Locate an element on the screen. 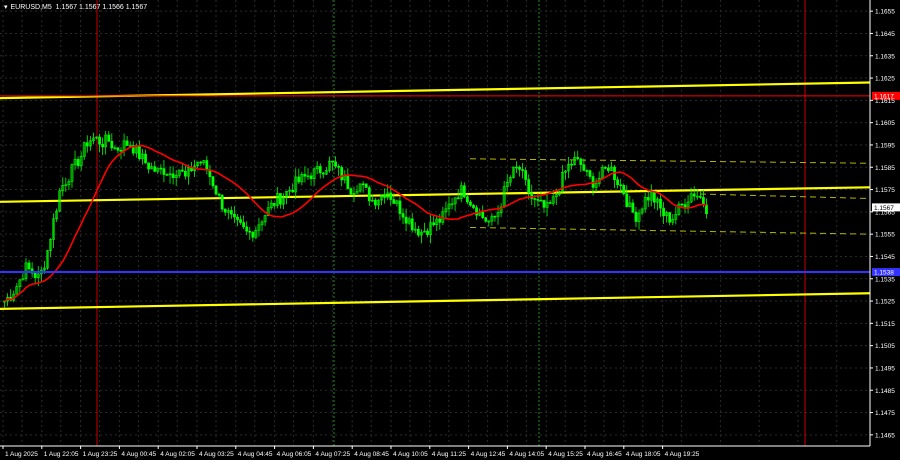 The width and height of the screenshot is (900, 460). y-tick-label: 1.1625 is located at coordinates (885, 79).